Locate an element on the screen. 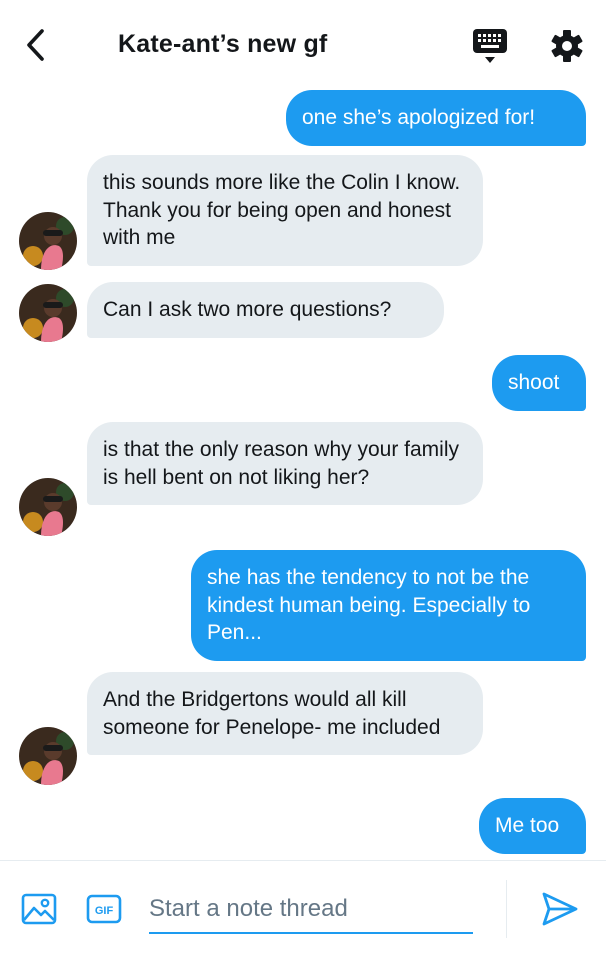 The image size is (606, 961). message-bubble-outgoing: one she’s apologized for! is located at coordinates (436, 118).